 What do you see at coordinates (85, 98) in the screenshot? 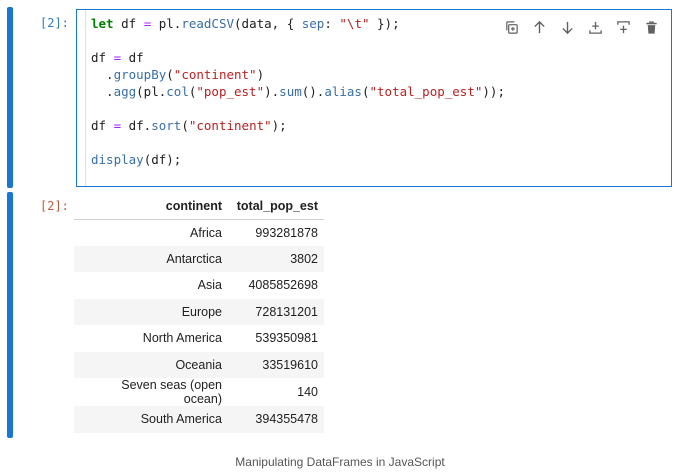
I see `editor-gutter` at bounding box center [85, 98].